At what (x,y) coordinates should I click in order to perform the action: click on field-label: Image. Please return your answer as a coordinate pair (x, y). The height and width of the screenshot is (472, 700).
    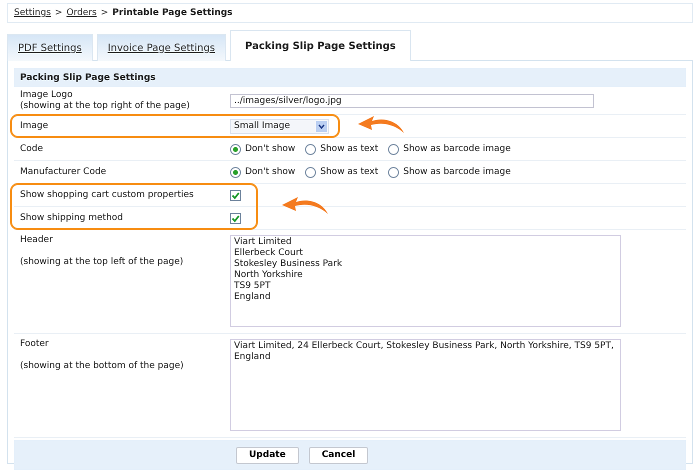
    Looking at the image, I should click on (35, 126).